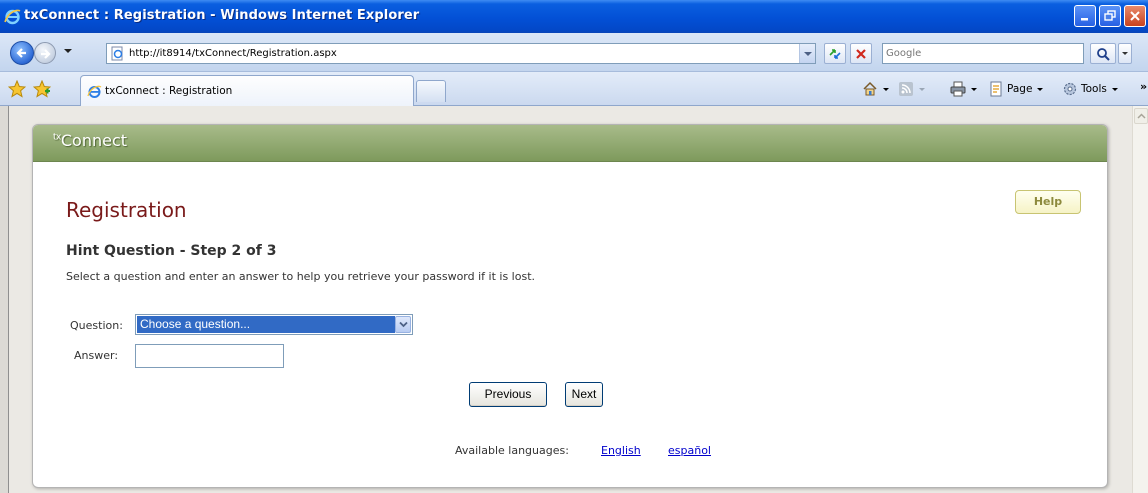  I want to click on close-button, so click(1135, 16).